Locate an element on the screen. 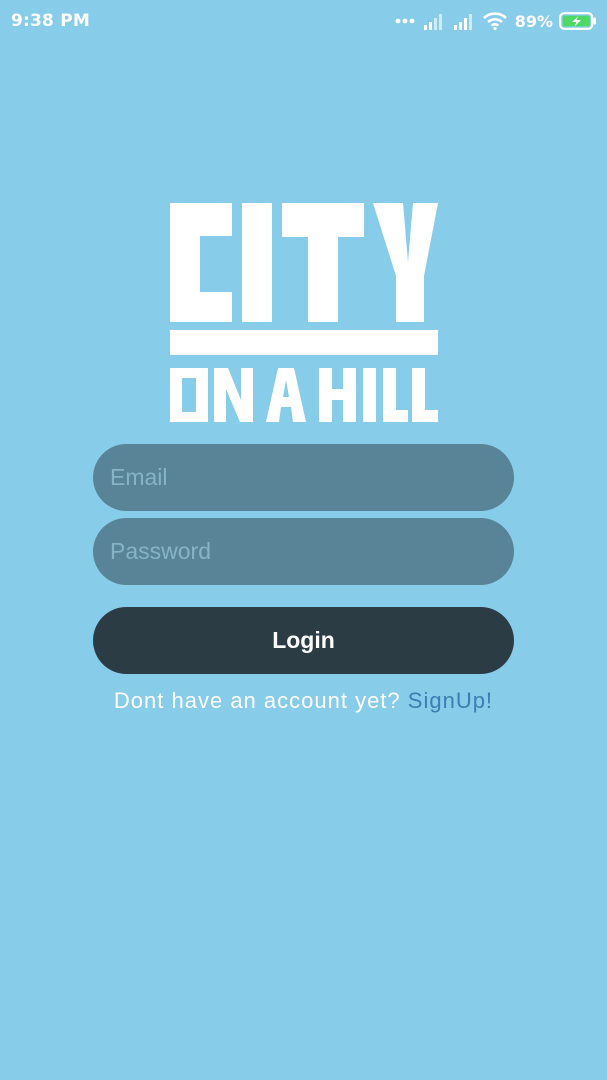 The width and height of the screenshot is (607, 1080). signup-prompt: Dont have an account yet? is located at coordinates (257, 700).